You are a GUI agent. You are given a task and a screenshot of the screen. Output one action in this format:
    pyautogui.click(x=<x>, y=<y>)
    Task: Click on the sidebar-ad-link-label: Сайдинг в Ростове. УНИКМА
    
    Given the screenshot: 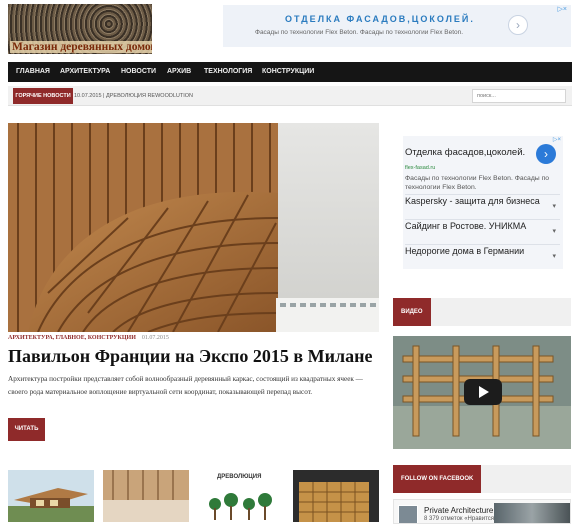 What is the action you would take?
    pyautogui.click(x=466, y=226)
    